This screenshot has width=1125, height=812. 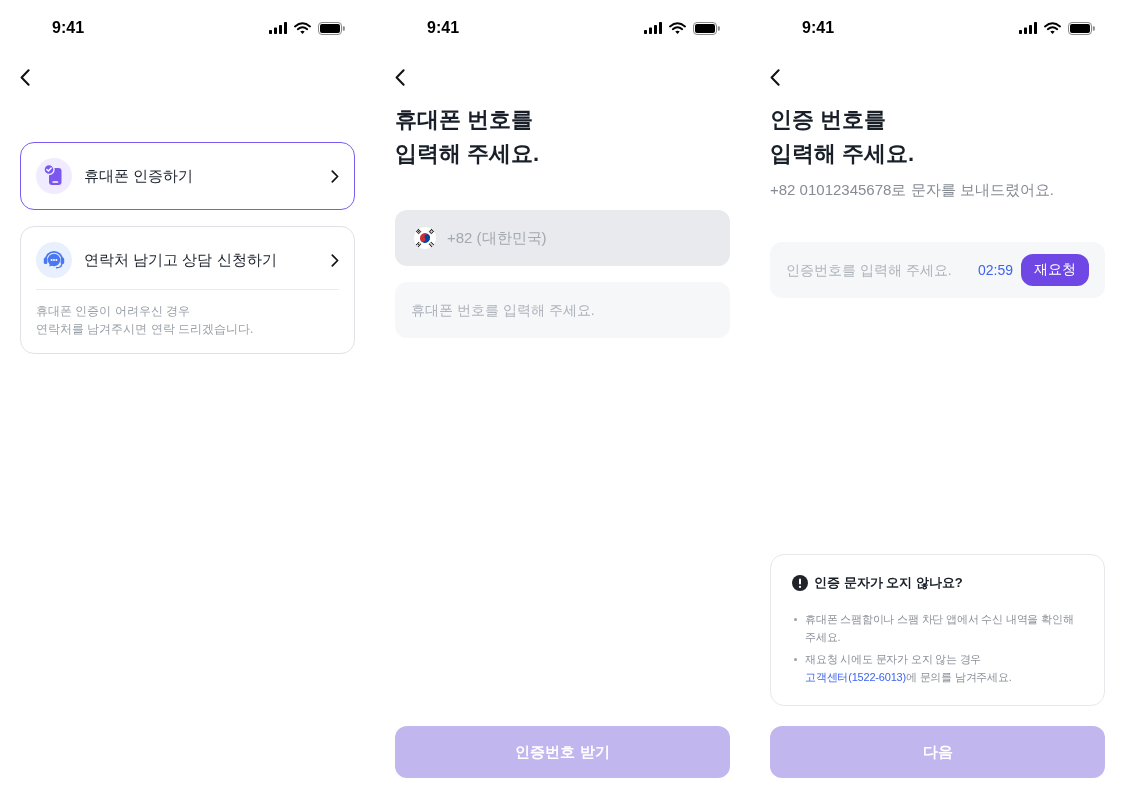 I want to click on help-title: 인증 문자가 오지 않나요?, so click(x=888, y=583).